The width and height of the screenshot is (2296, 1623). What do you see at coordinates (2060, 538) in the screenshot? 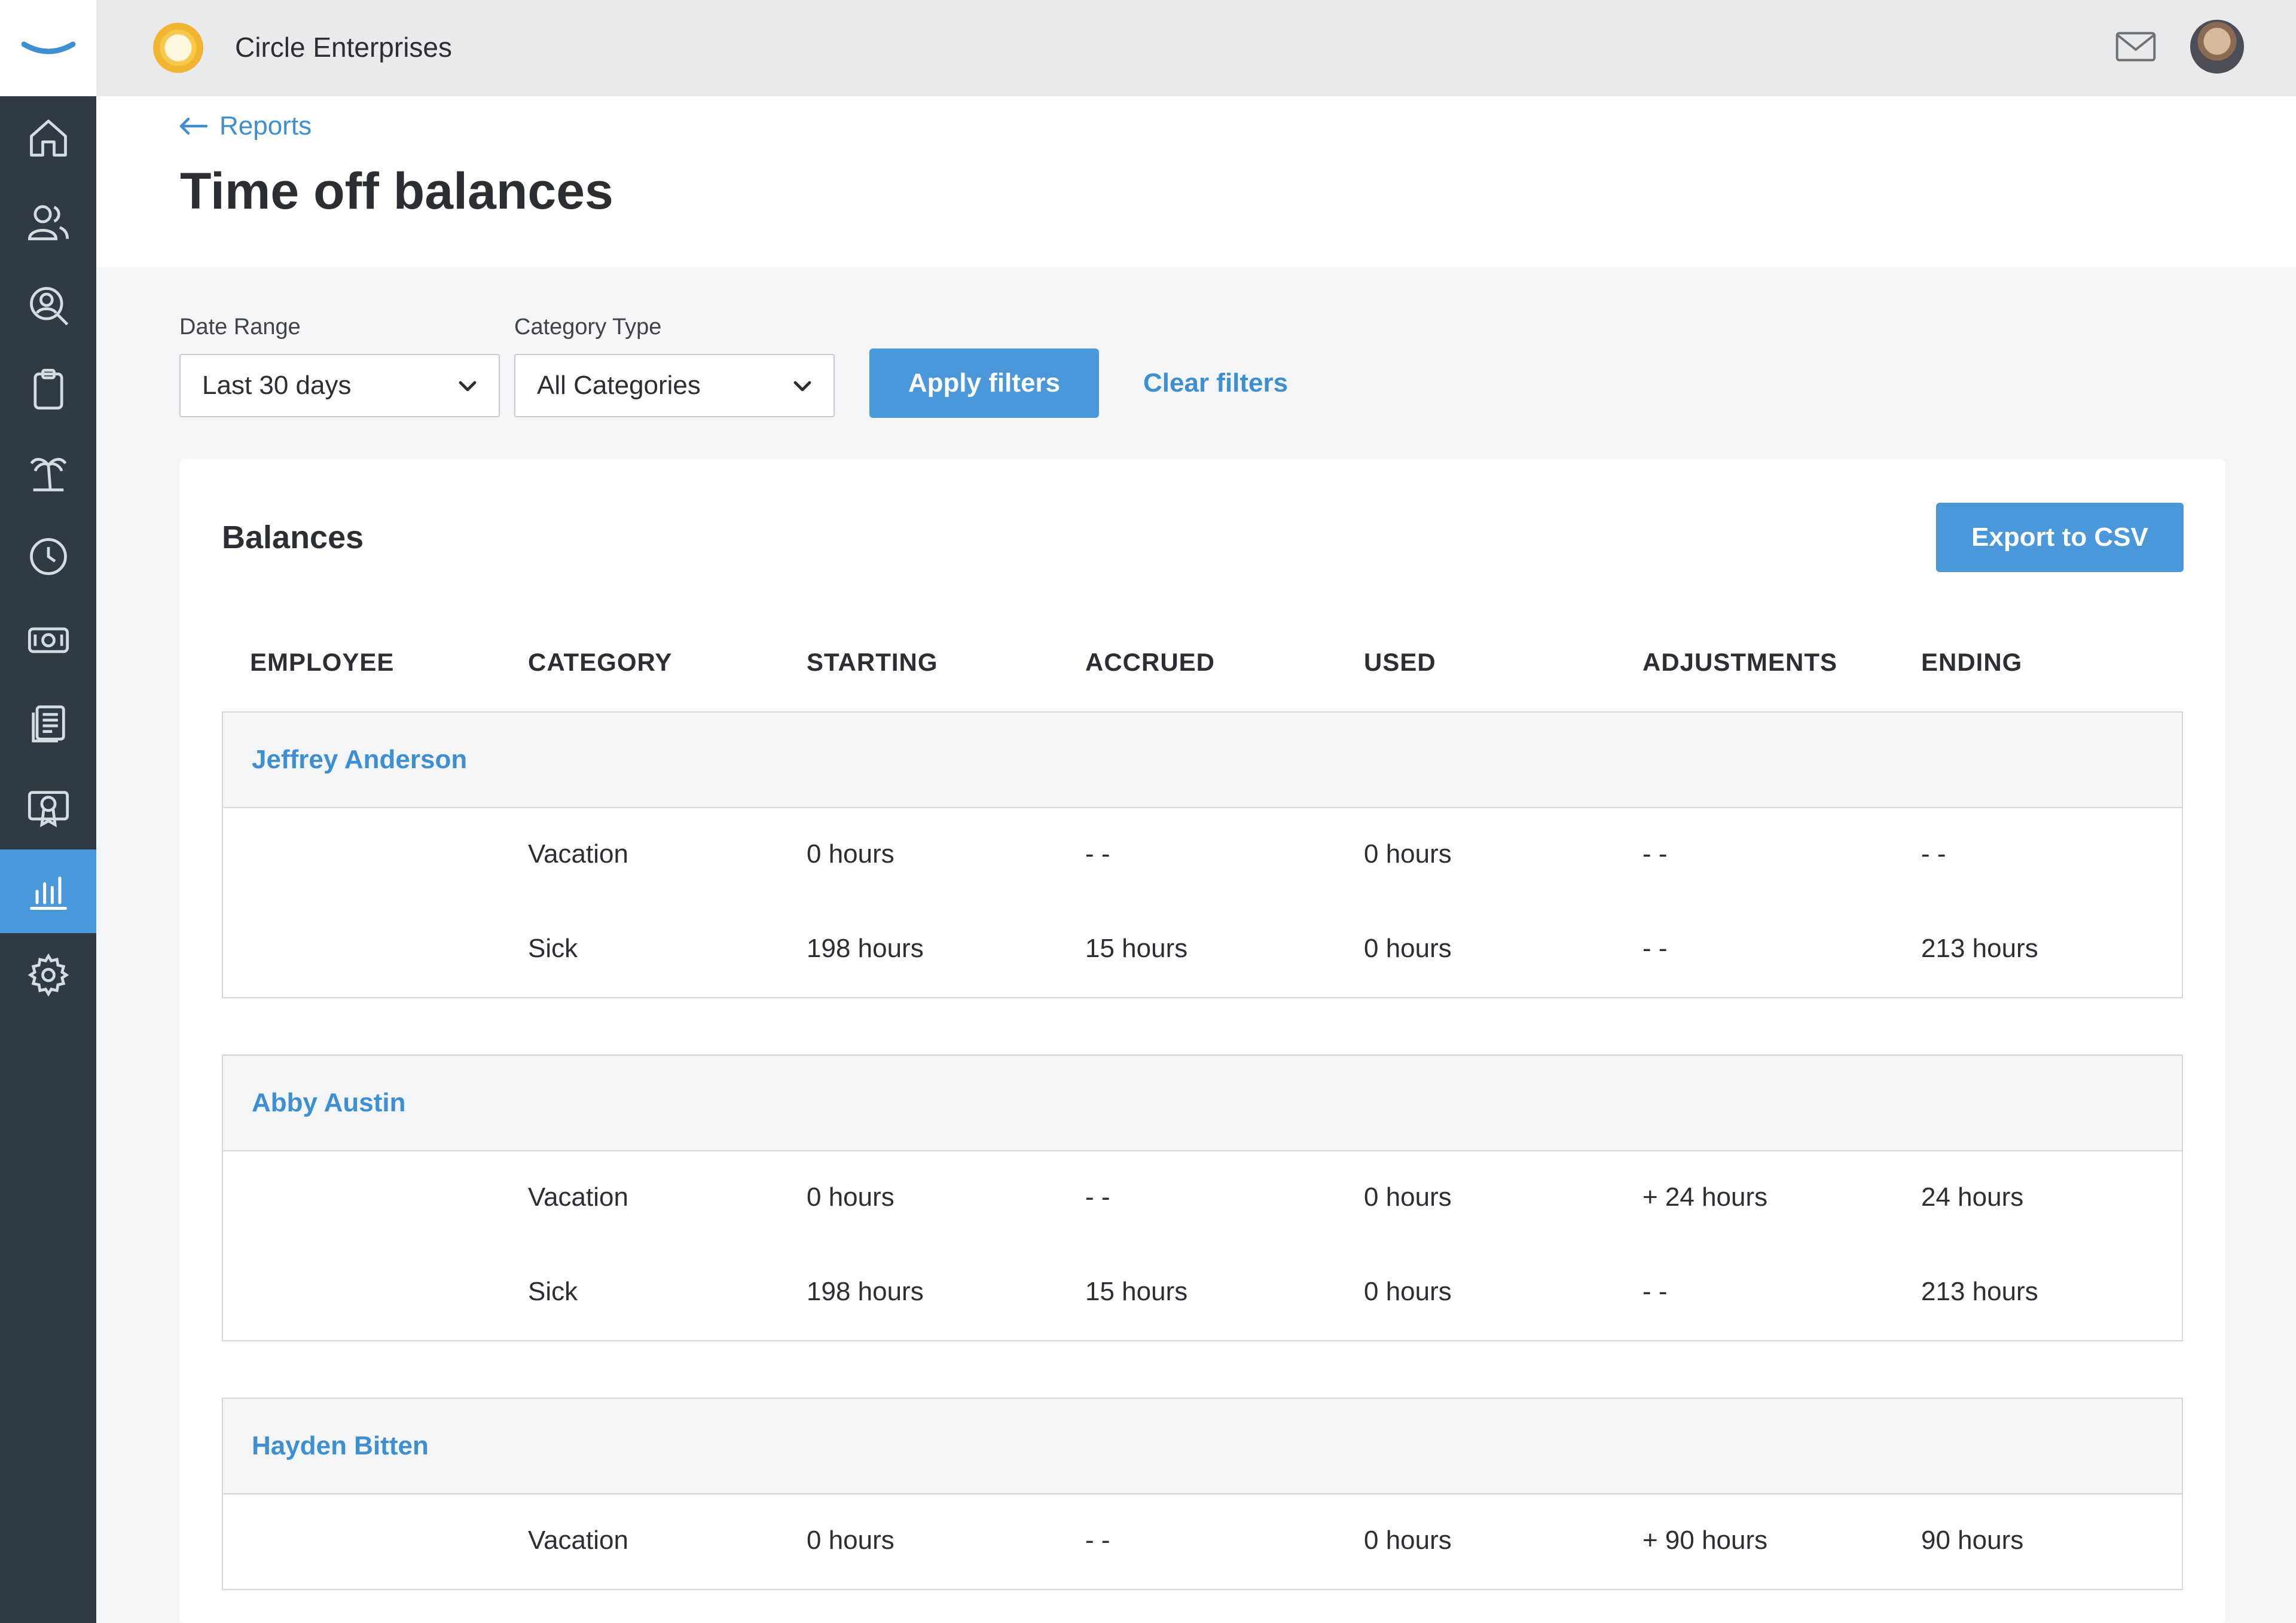
I see `export-csv-button: Export to CSV` at bounding box center [2060, 538].